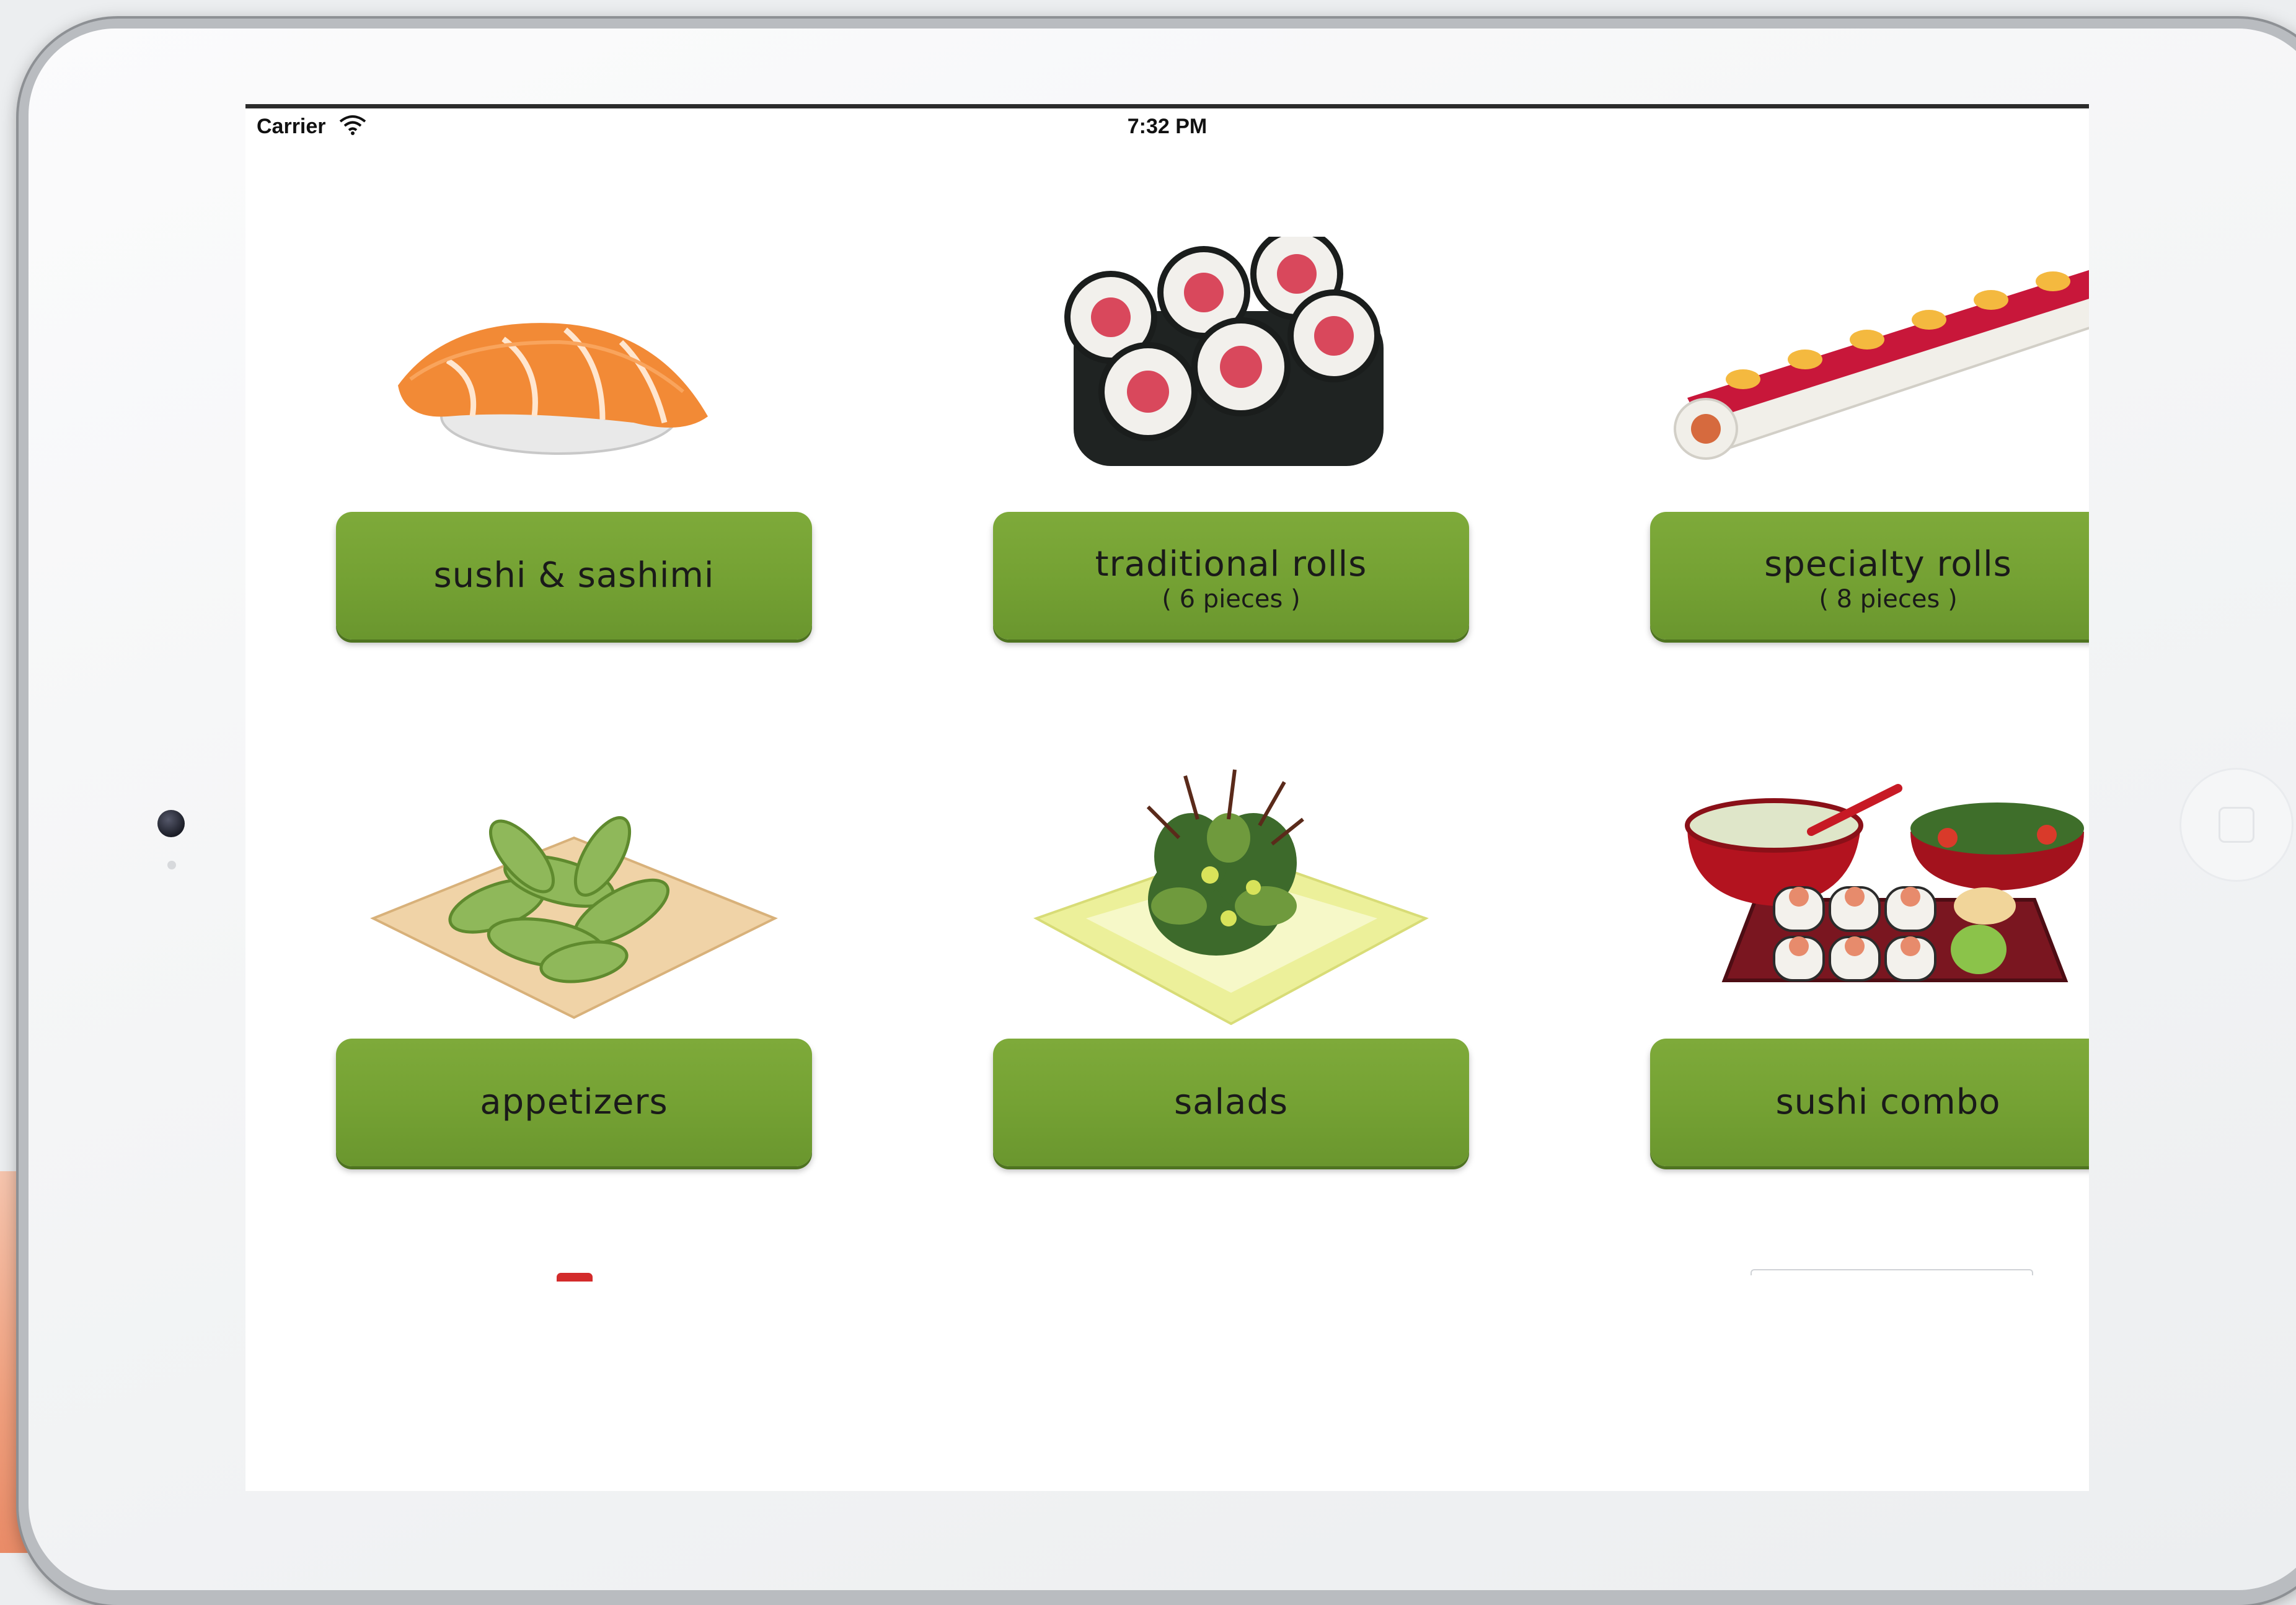 This screenshot has height=1605, width=2296. I want to click on traditional-rolls-button: traditional rolls ( 6 pieces ), so click(1231, 576).